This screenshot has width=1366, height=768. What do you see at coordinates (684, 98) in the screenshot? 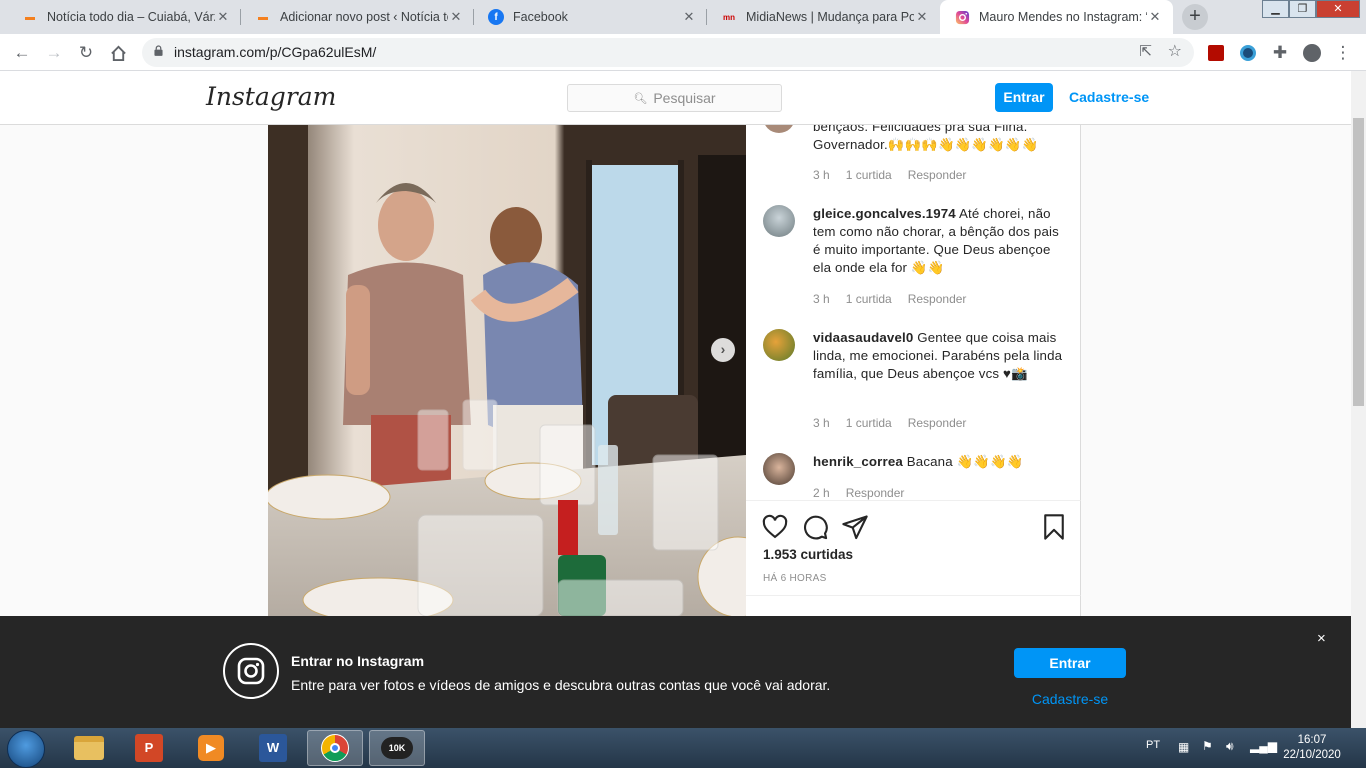
I see `search-placeholder: Pesquisar` at bounding box center [684, 98].